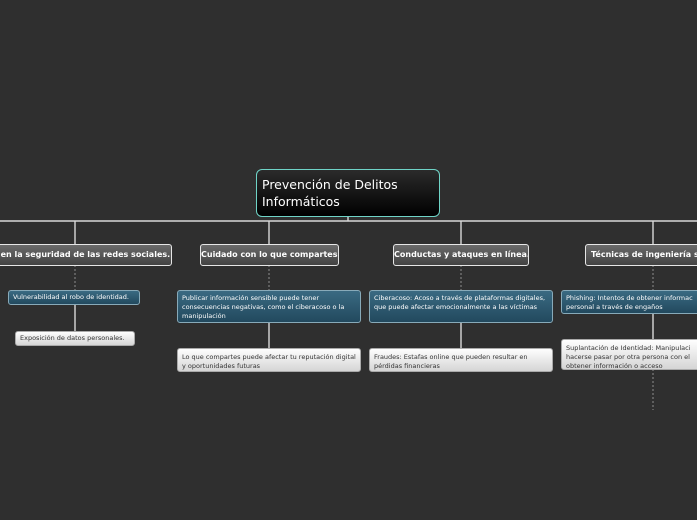 The height and width of the screenshot is (520, 697). I want to click on branch-social-engineering: Técnicas de ingeniería soc, so click(641, 255).